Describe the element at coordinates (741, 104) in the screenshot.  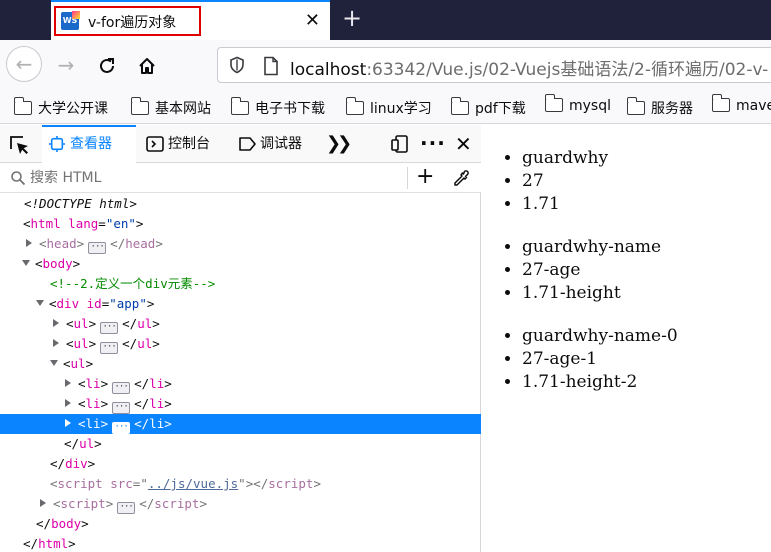
I see `bookmark-folder: mave` at that location.